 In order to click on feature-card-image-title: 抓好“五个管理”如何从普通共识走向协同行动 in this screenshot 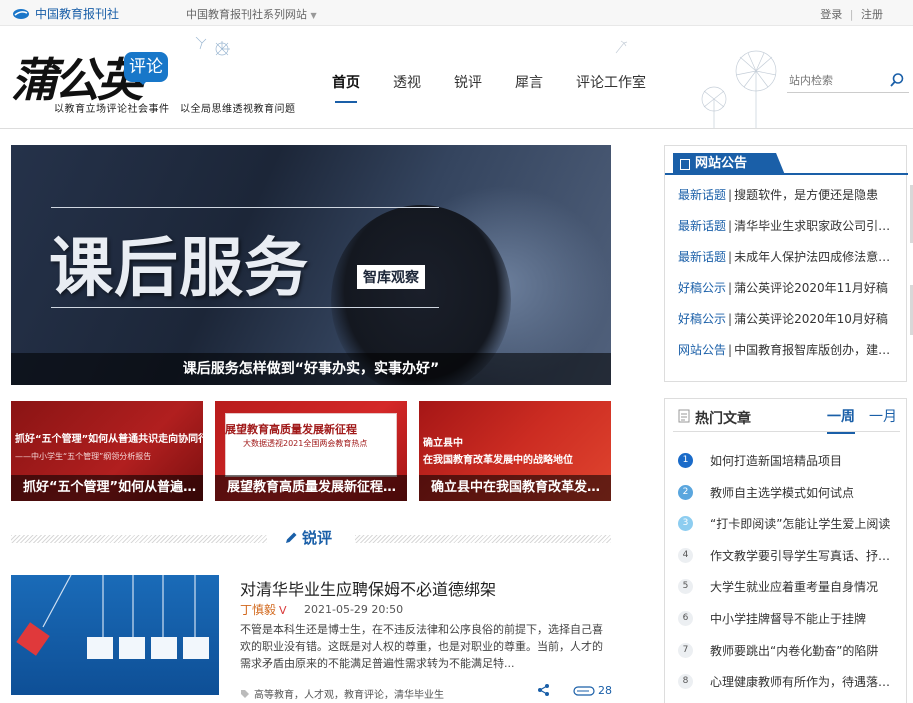, I will do `click(109, 439)`.